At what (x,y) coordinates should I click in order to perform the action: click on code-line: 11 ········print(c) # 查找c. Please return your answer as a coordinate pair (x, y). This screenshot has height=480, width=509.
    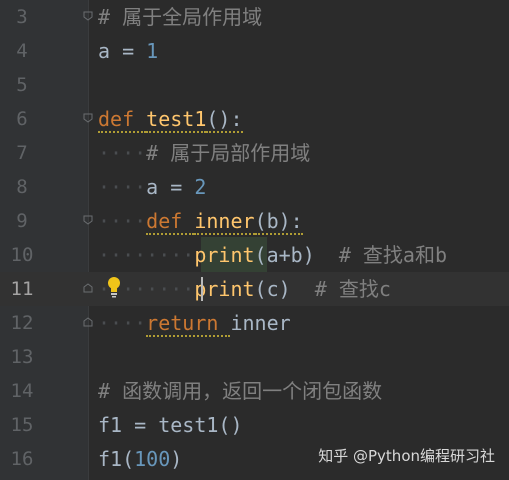
    Looking at the image, I should click on (254, 289).